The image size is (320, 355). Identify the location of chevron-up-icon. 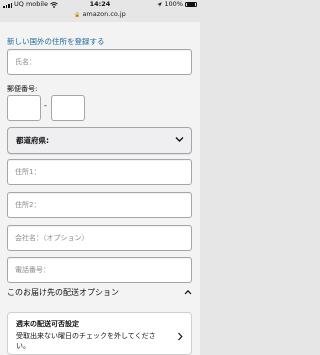
(188, 292).